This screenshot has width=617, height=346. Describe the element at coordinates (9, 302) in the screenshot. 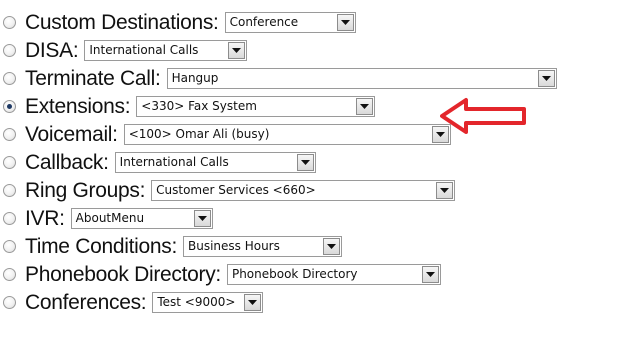

I see `radio-conferences` at that location.